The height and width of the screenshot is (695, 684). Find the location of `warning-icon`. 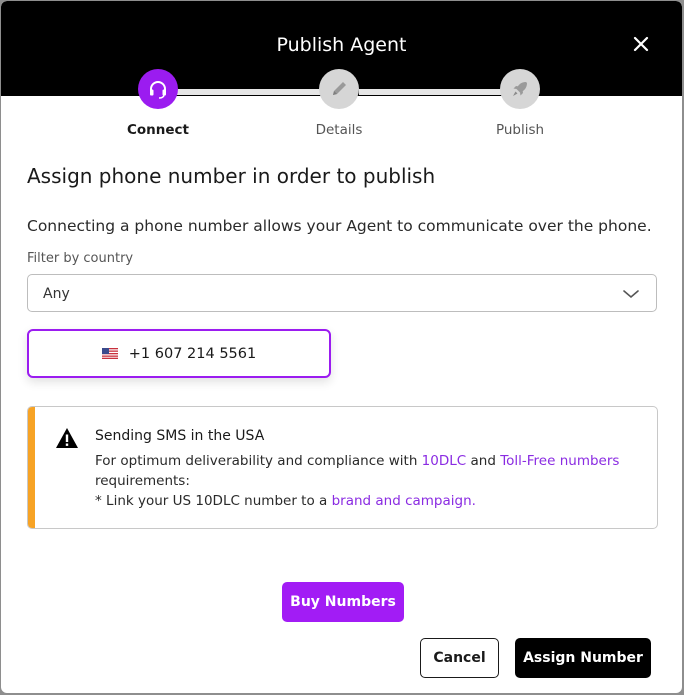

warning-icon is located at coordinates (67, 438).